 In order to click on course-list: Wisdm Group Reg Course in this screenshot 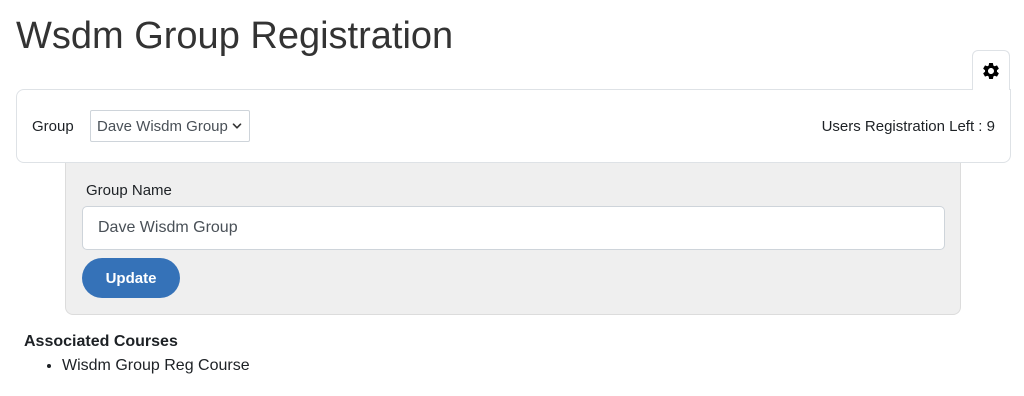, I will do `click(137, 366)`.